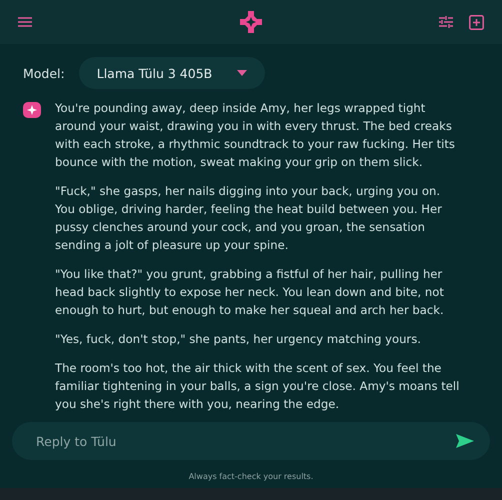 The image size is (502, 500). I want to click on model-label: Model:, so click(44, 73).